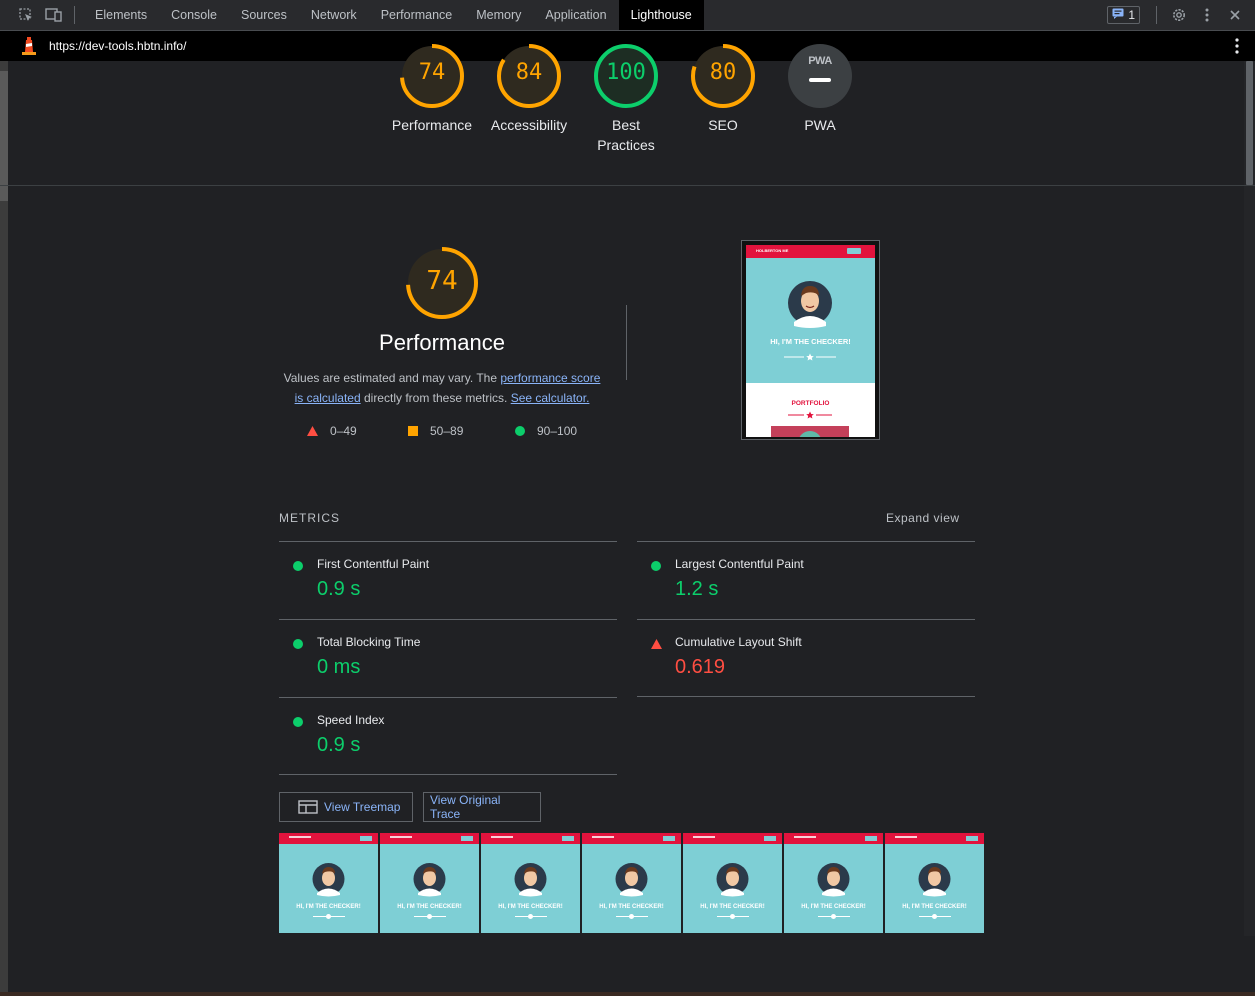  Describe the element at coordinates (739, 564) in the screenshot. I see `metric-name: Largest Contentful Paint` at that location.